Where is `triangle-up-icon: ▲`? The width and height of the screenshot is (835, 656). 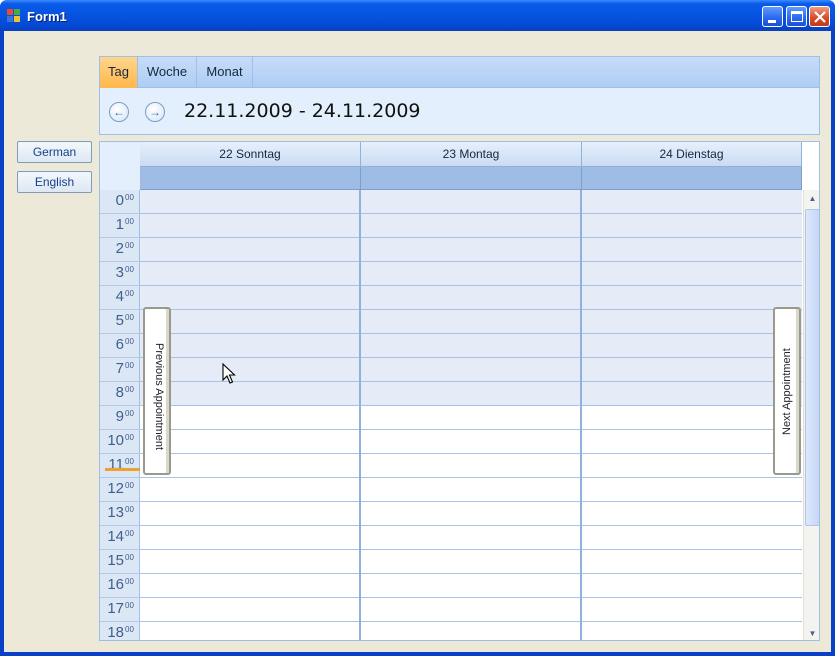
triangle-up-icon: ▲ is located at coordinates (812, 198).